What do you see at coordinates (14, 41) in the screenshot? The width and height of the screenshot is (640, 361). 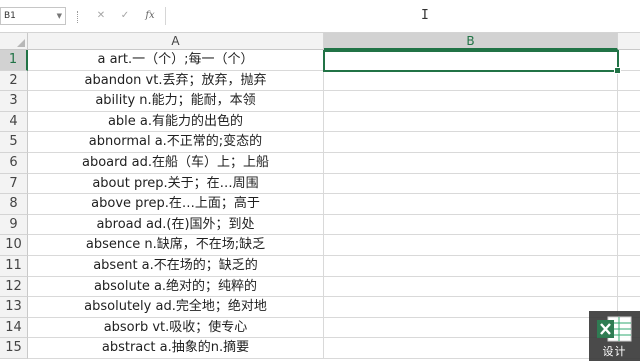 I see `select-all-button` at bounding box center [14, 41].